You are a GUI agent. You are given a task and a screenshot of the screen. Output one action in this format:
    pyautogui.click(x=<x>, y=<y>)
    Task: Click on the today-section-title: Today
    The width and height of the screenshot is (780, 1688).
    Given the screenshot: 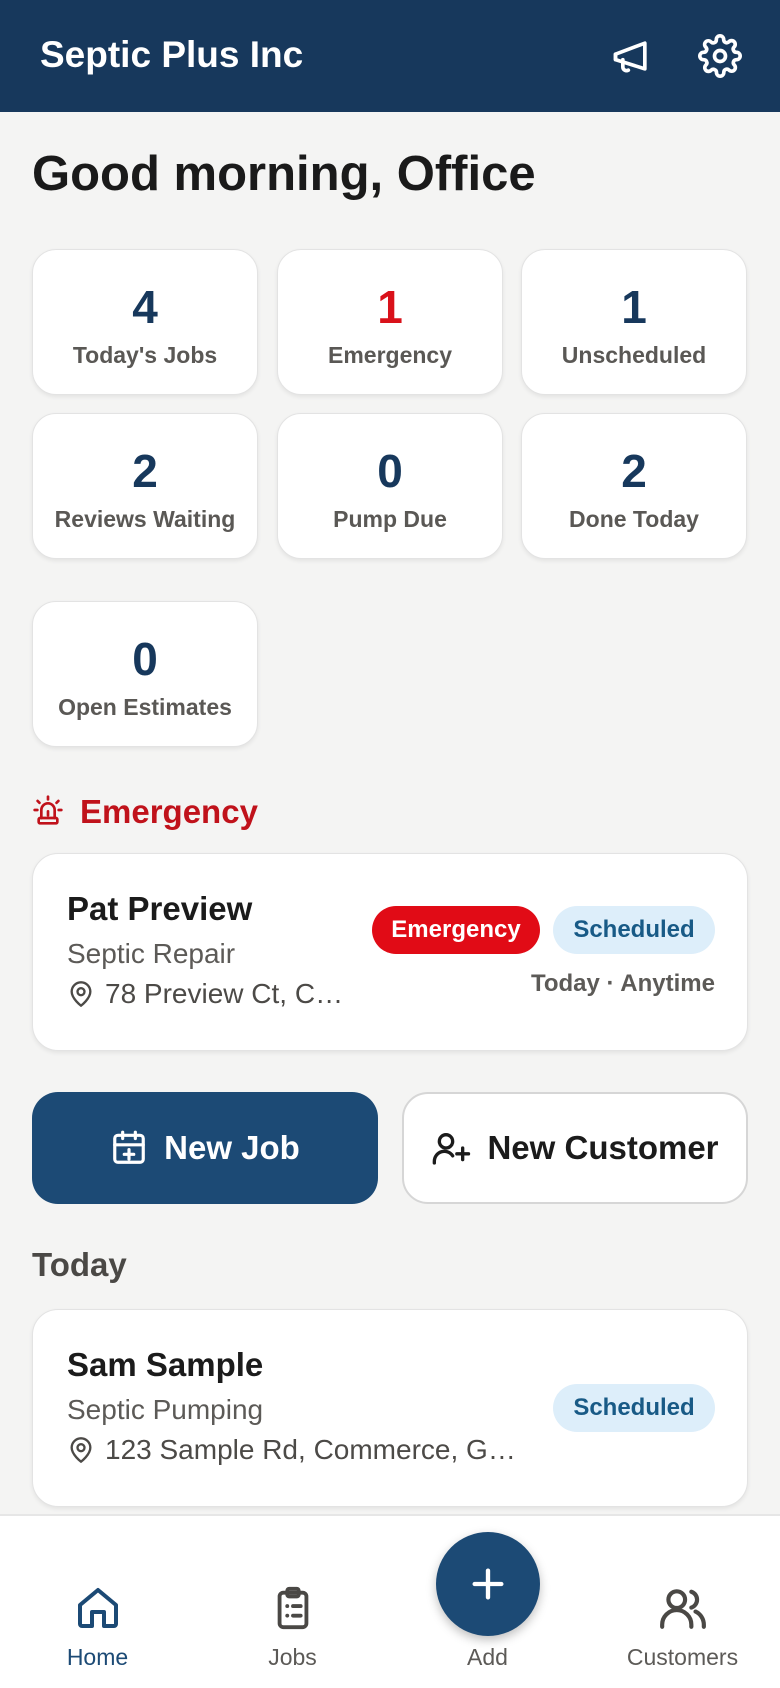 What is the action you would take?
    pyautogui.click(x=79, y=1264)
    